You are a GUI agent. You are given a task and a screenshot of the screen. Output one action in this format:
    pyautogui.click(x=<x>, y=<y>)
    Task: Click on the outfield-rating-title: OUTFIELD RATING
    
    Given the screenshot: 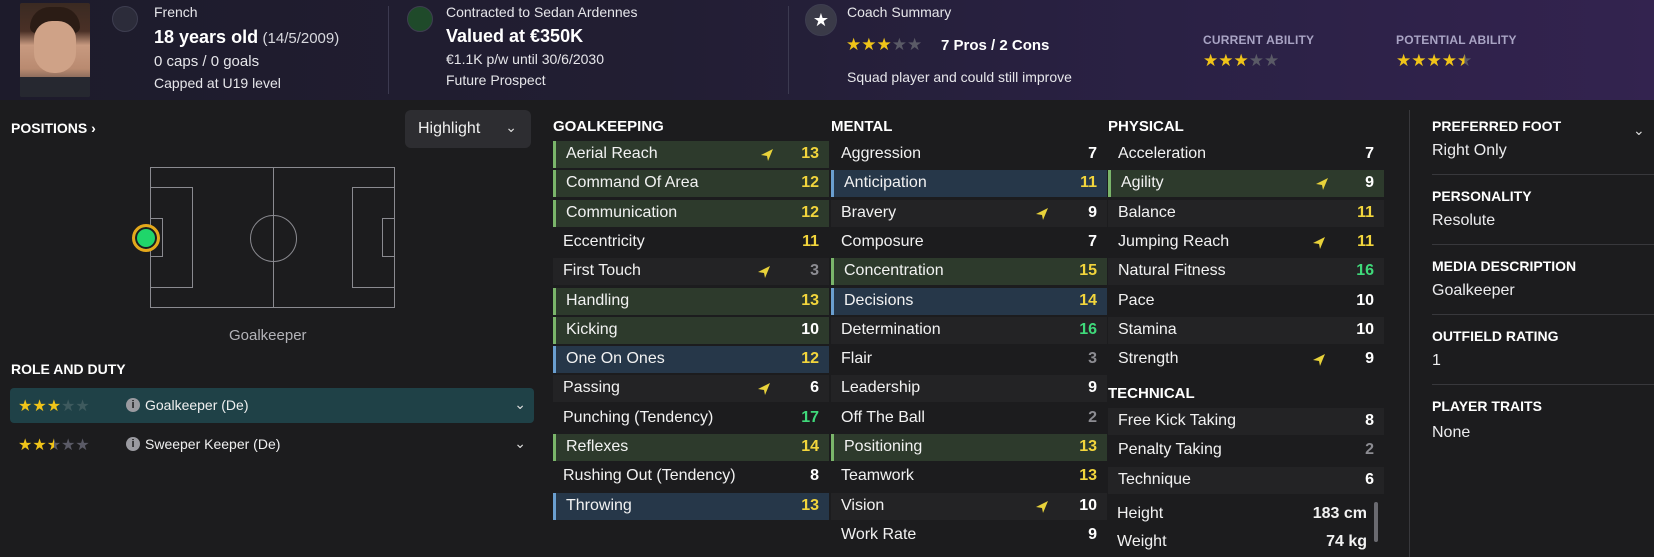 What is the action you would take?
    pyautogui.click(x=1495, y=336)
    